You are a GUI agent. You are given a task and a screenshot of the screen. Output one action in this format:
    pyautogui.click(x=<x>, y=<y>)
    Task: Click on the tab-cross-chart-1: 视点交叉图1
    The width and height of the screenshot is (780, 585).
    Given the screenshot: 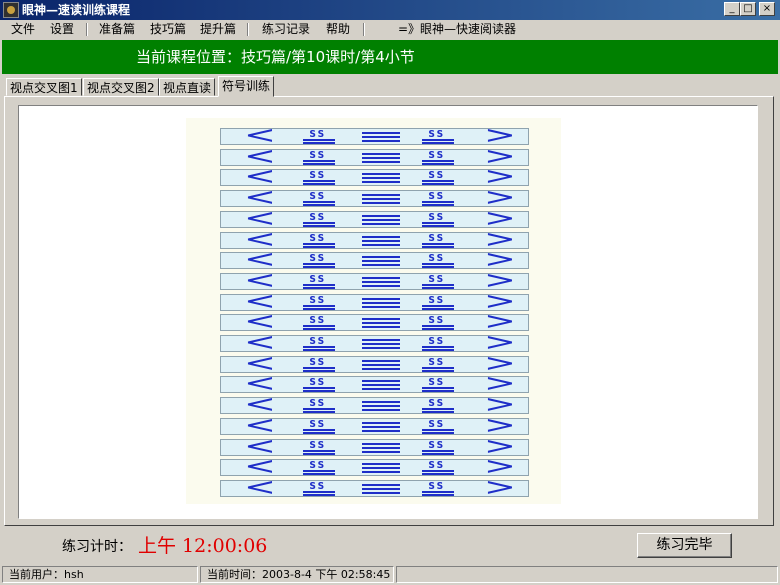 What is the action you would take?
    pyautogui.click(x=44, y=87)
    